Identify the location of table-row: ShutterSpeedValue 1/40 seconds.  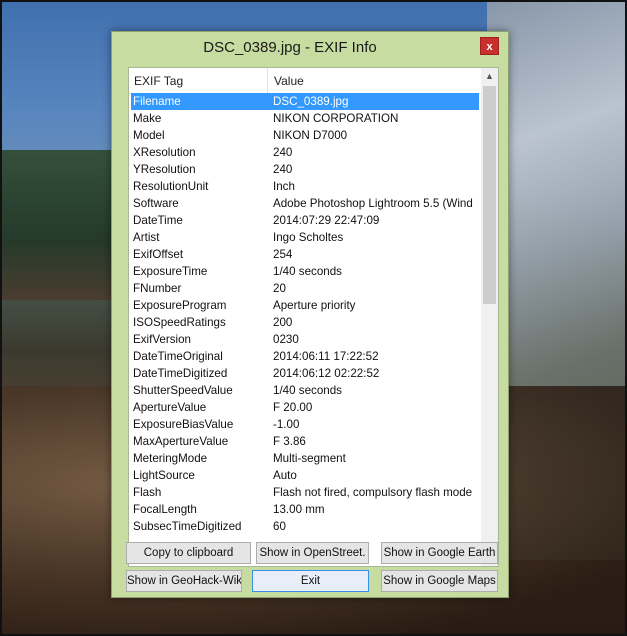
(305, 390).